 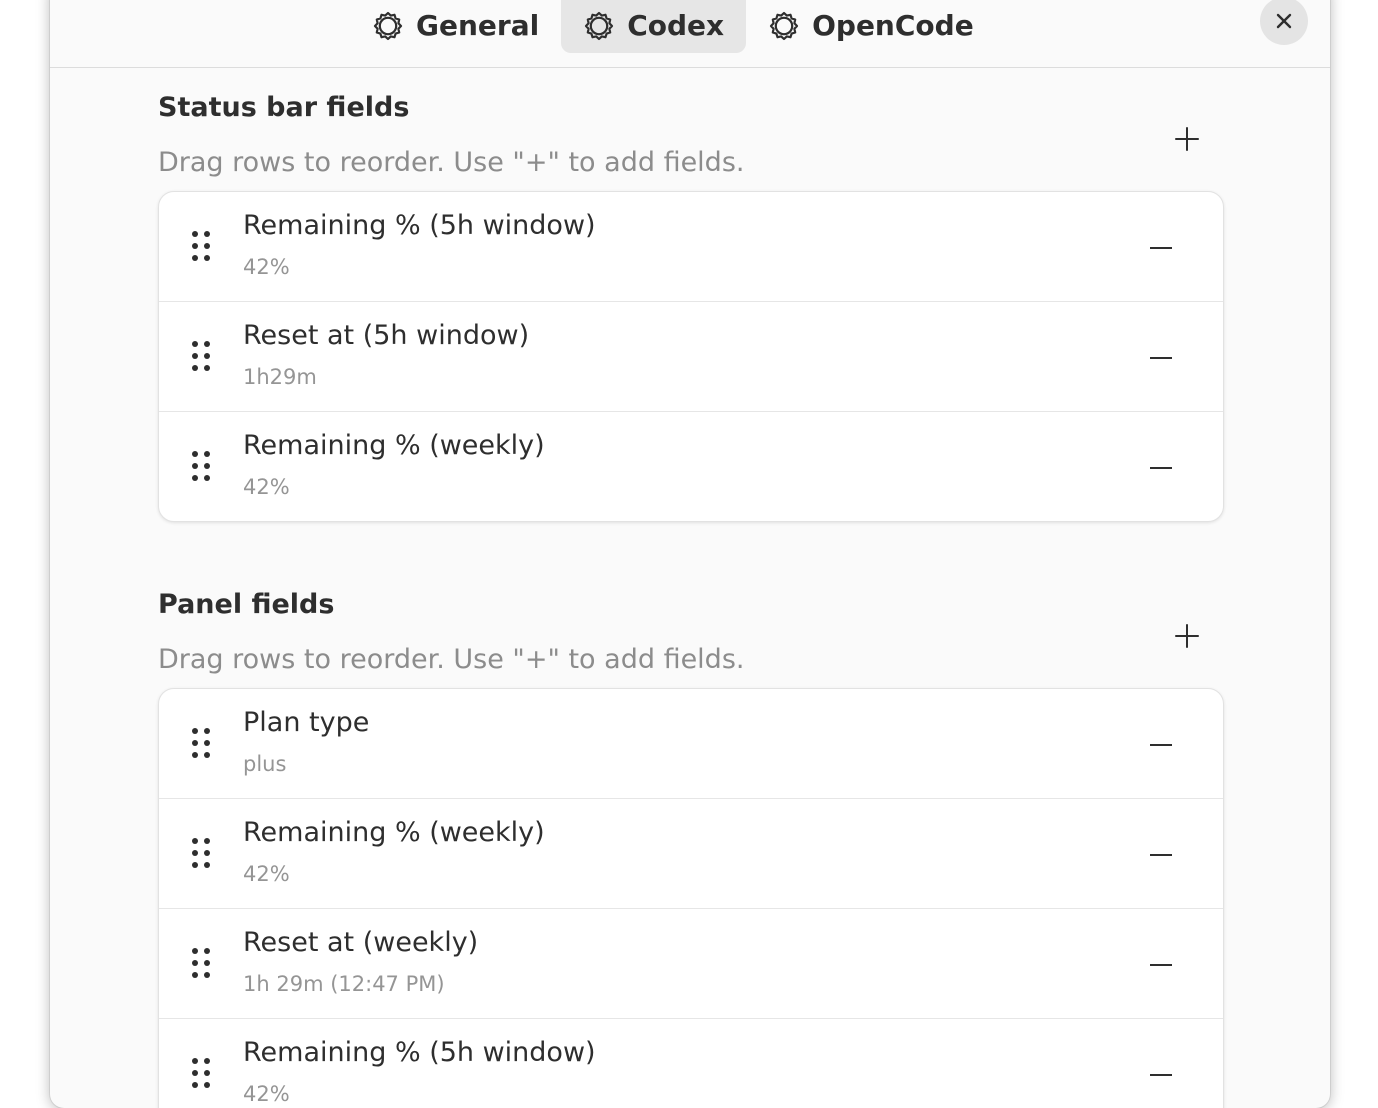 What do you see at coordinates (676, 25) in the screenshot?
I see `tab-label: Codex` at bounding box center [676, 25].